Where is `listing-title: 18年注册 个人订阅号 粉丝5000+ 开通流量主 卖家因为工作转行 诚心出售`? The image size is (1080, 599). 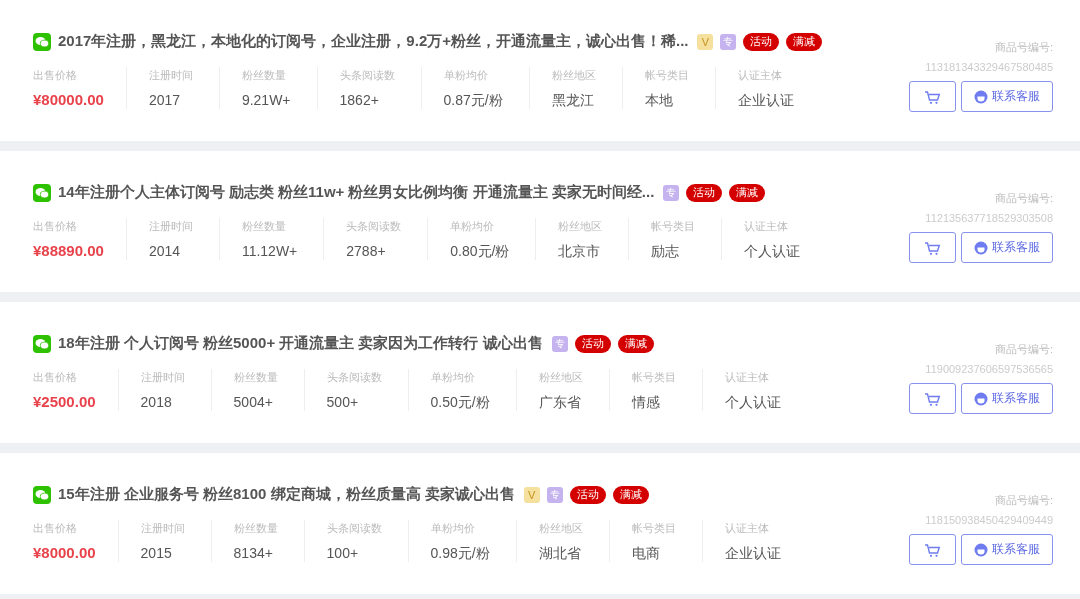
listing-title: 18年注册 个人订阅号 粉丝5000+ 开通流量主 卖家因为工作转行 诚心出售 is located at coordinates (300, 343).